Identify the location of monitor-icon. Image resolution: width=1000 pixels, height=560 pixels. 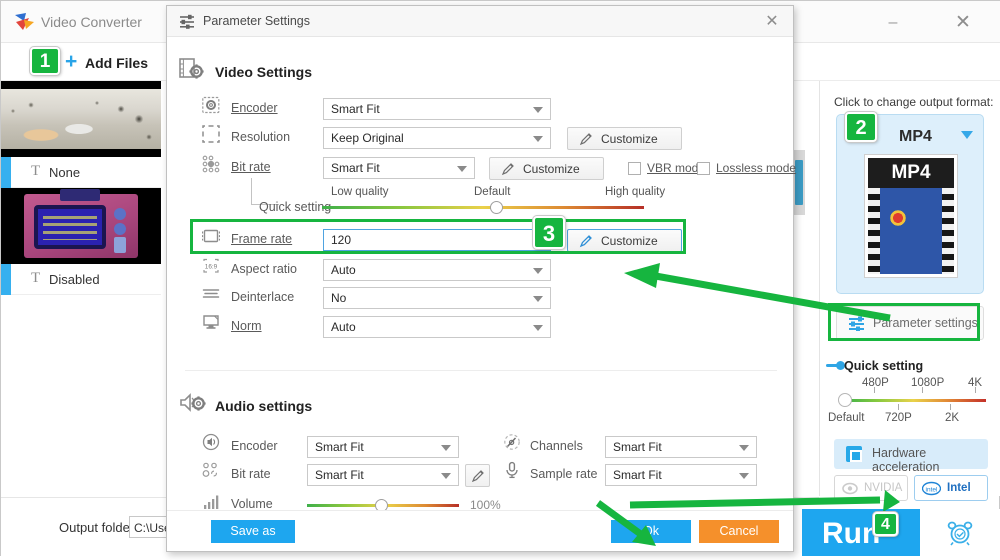
(211, 322).